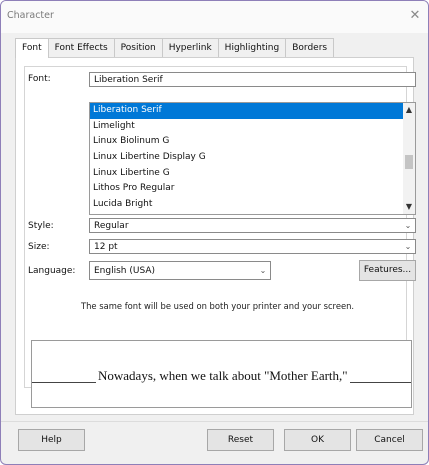 The width and height of the screenshot is (429, 465). I want to click on style-select: Regular ⌄, so click(252, 225).